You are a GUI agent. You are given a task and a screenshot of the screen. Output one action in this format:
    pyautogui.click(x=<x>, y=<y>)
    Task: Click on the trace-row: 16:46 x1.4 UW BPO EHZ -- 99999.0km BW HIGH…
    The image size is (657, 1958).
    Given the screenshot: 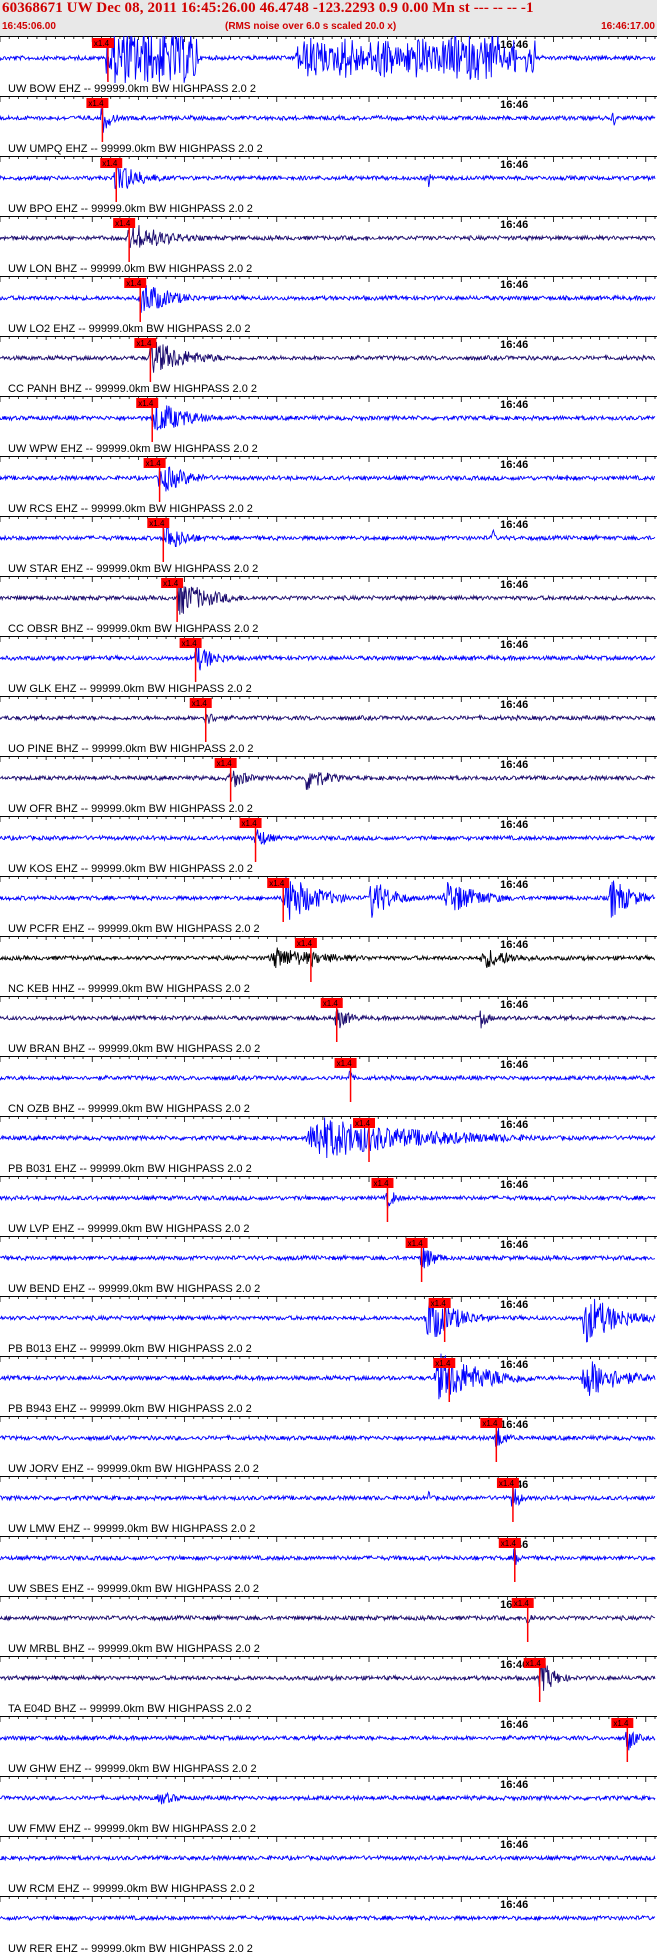 What is the action you would take?
    pyautogui.click(x=328, y=185)
    